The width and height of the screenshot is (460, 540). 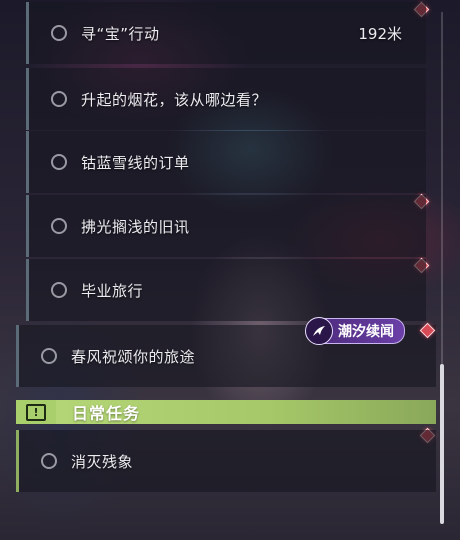 I want to click on quest-item-cobalt-order: 钴蓝雪线的订单, so click(x=226, y=162).